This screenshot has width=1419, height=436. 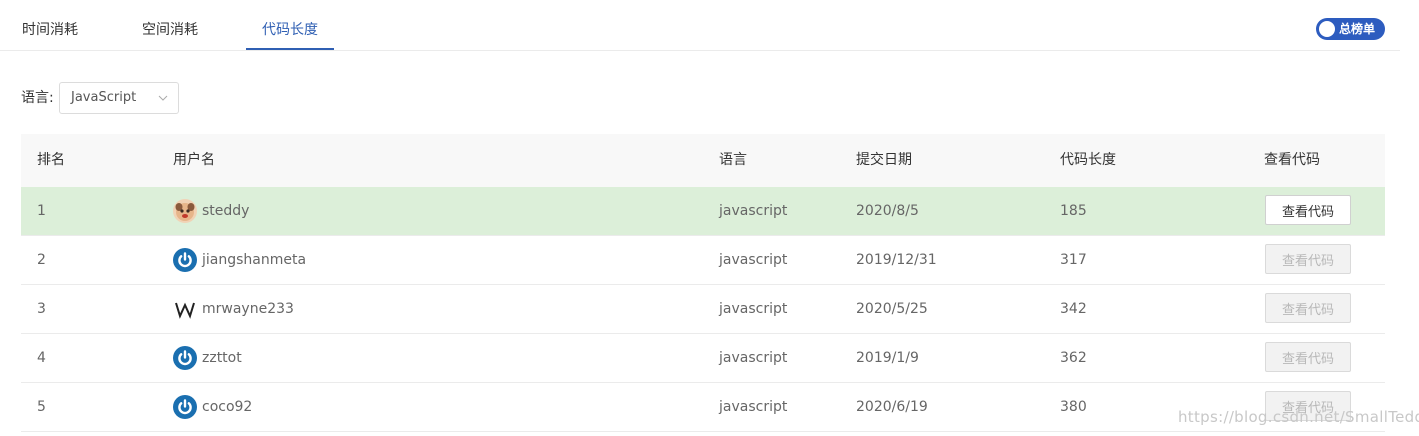 I want to click on header-language: 语言, so click(x=733, y=160).